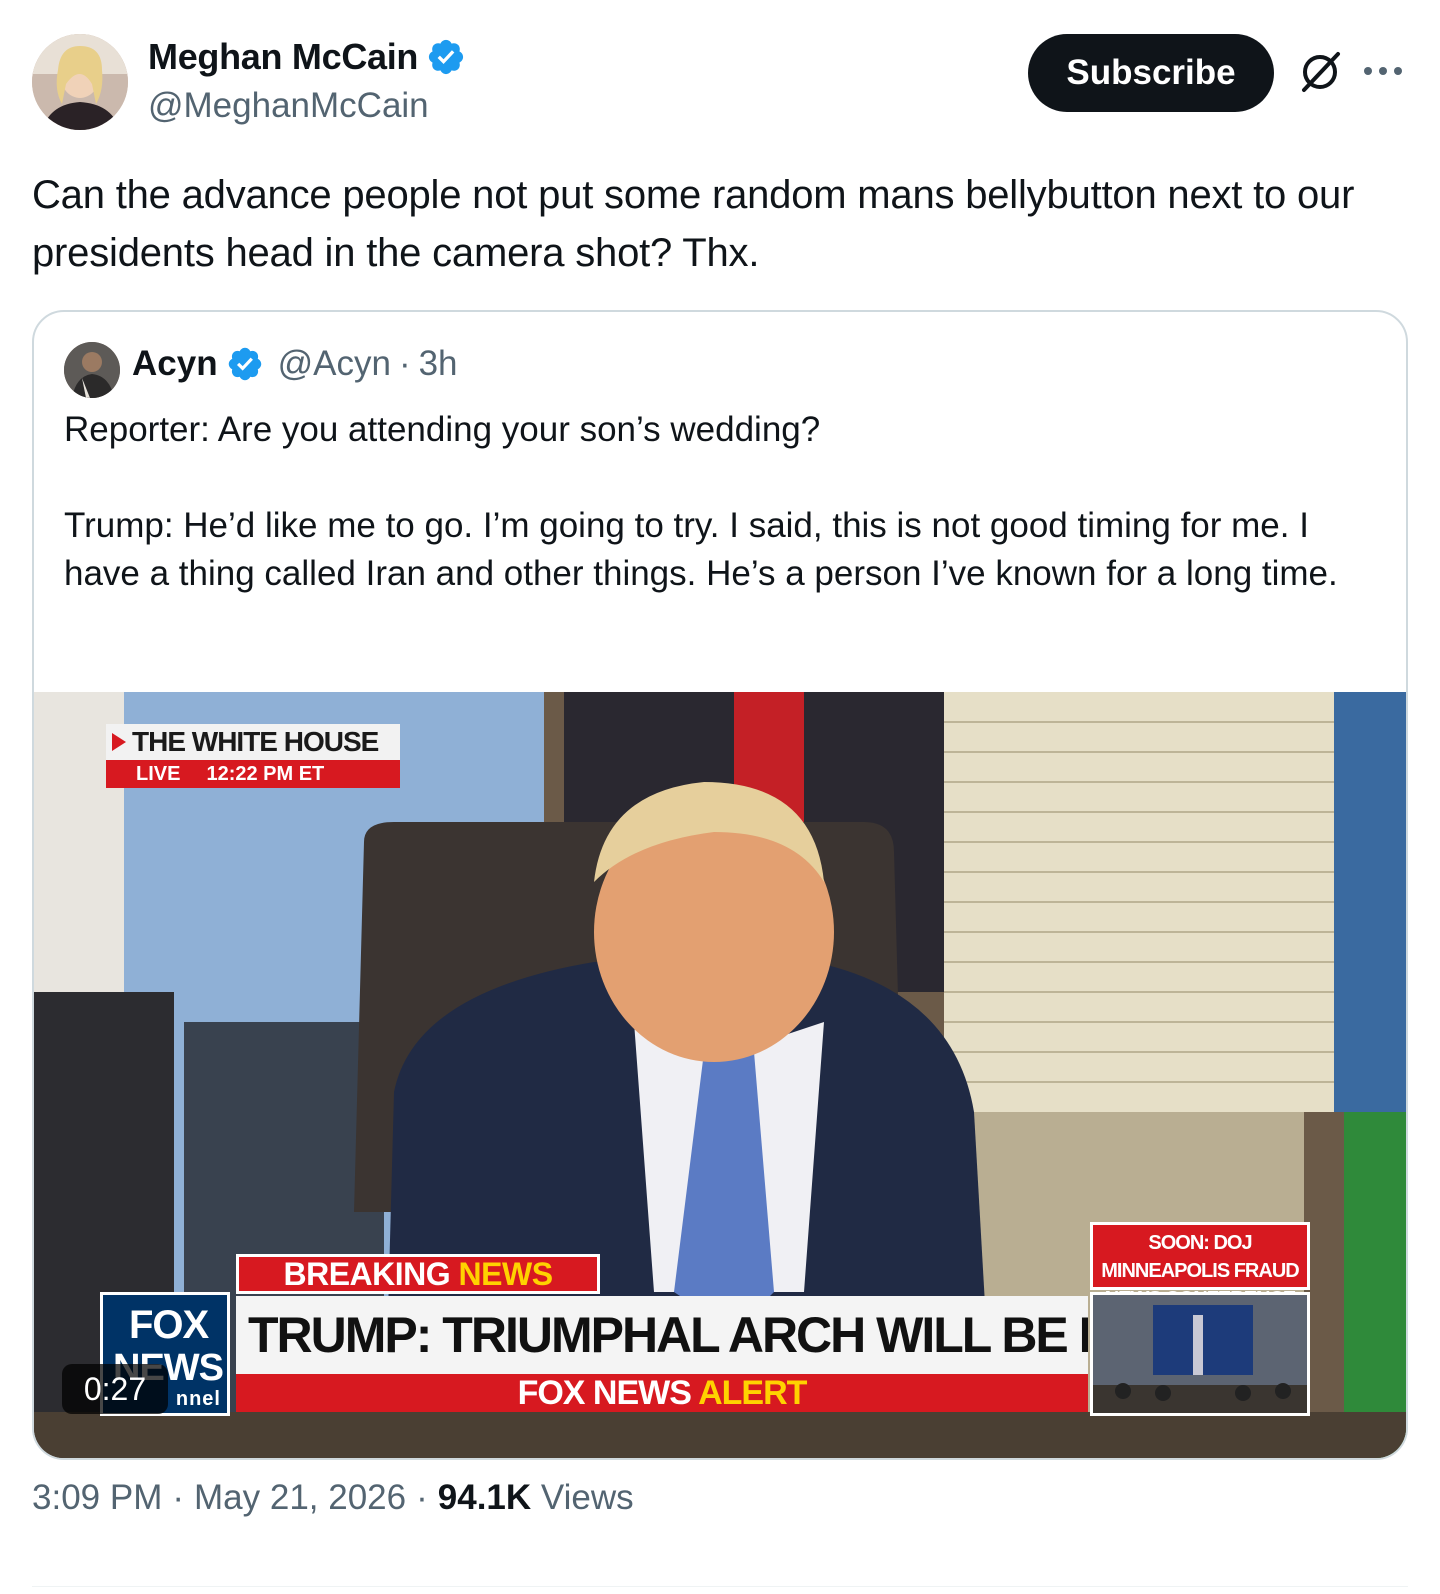  Describe the element at coordinates (1151, 73) in the screenshot. I see `subscribe-button: Subscribe` at that location.